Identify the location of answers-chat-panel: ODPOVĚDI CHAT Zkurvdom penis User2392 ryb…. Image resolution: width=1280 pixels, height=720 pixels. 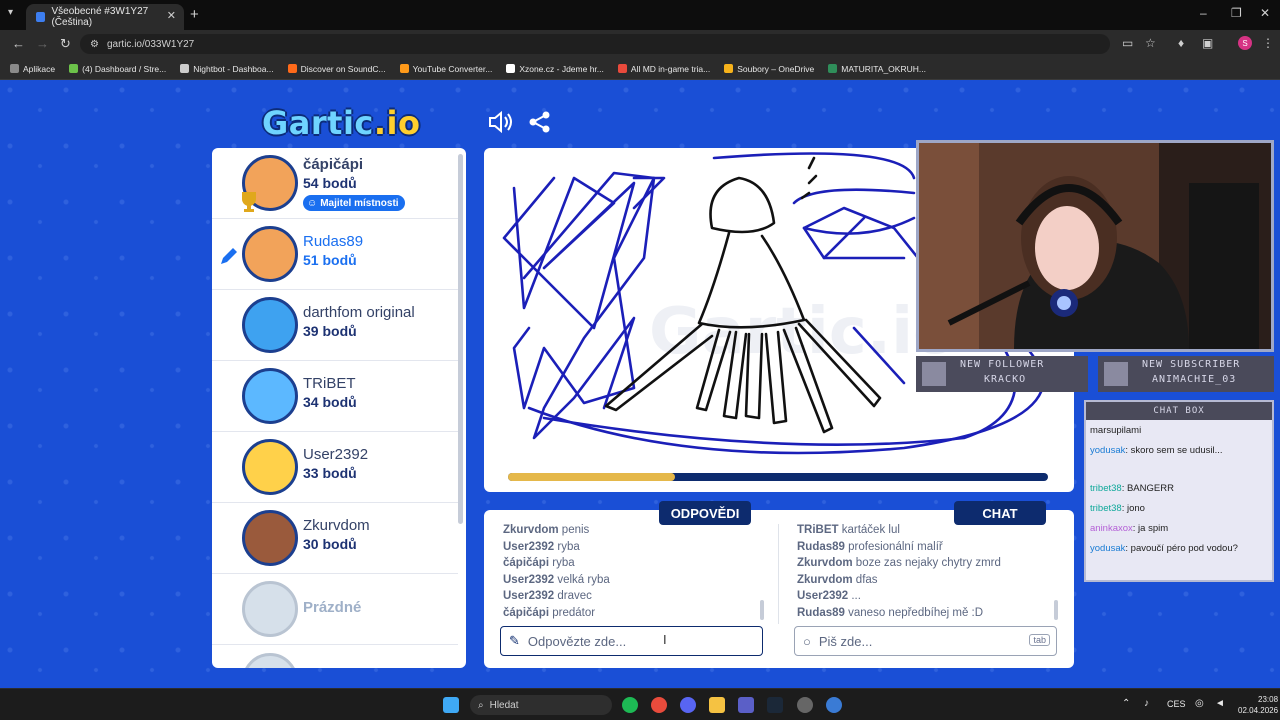
(779, 584).